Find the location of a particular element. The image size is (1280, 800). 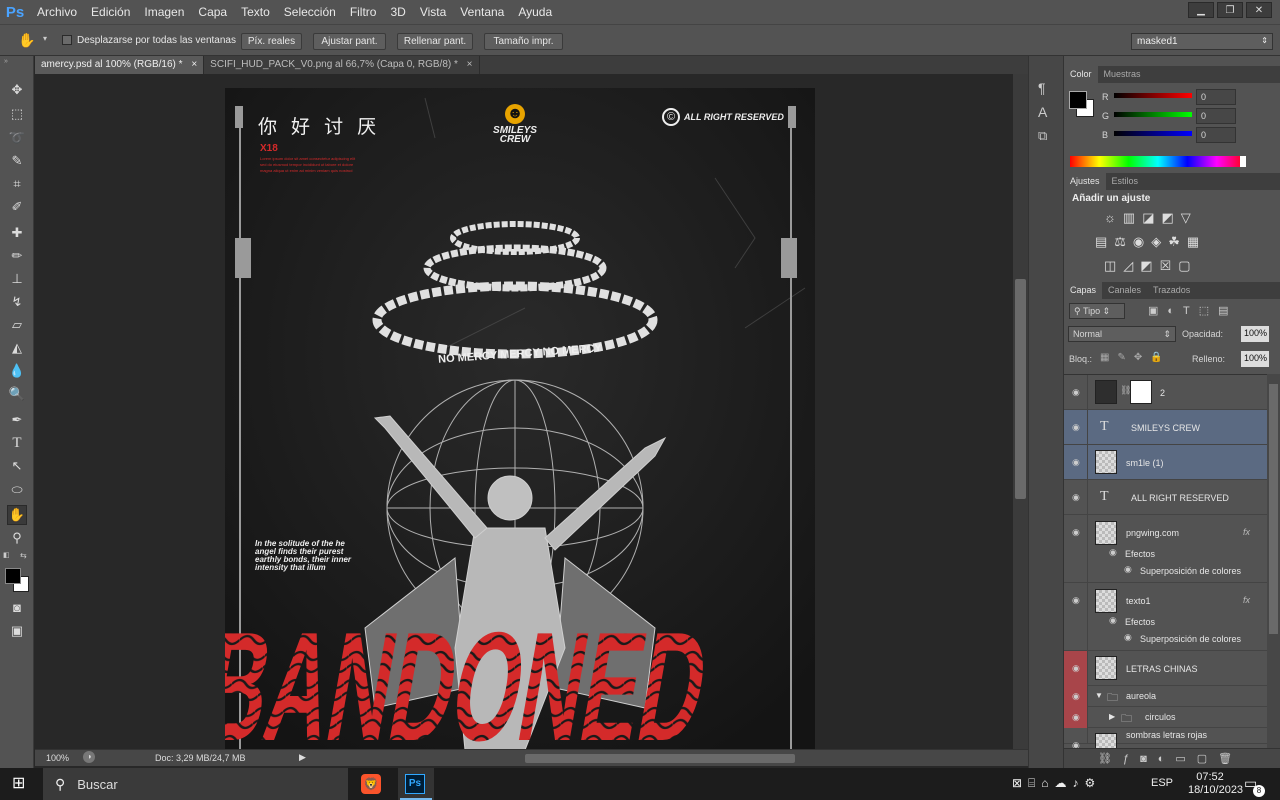

windows-start-icon: ⊞ is located at coordinates (21, 784).